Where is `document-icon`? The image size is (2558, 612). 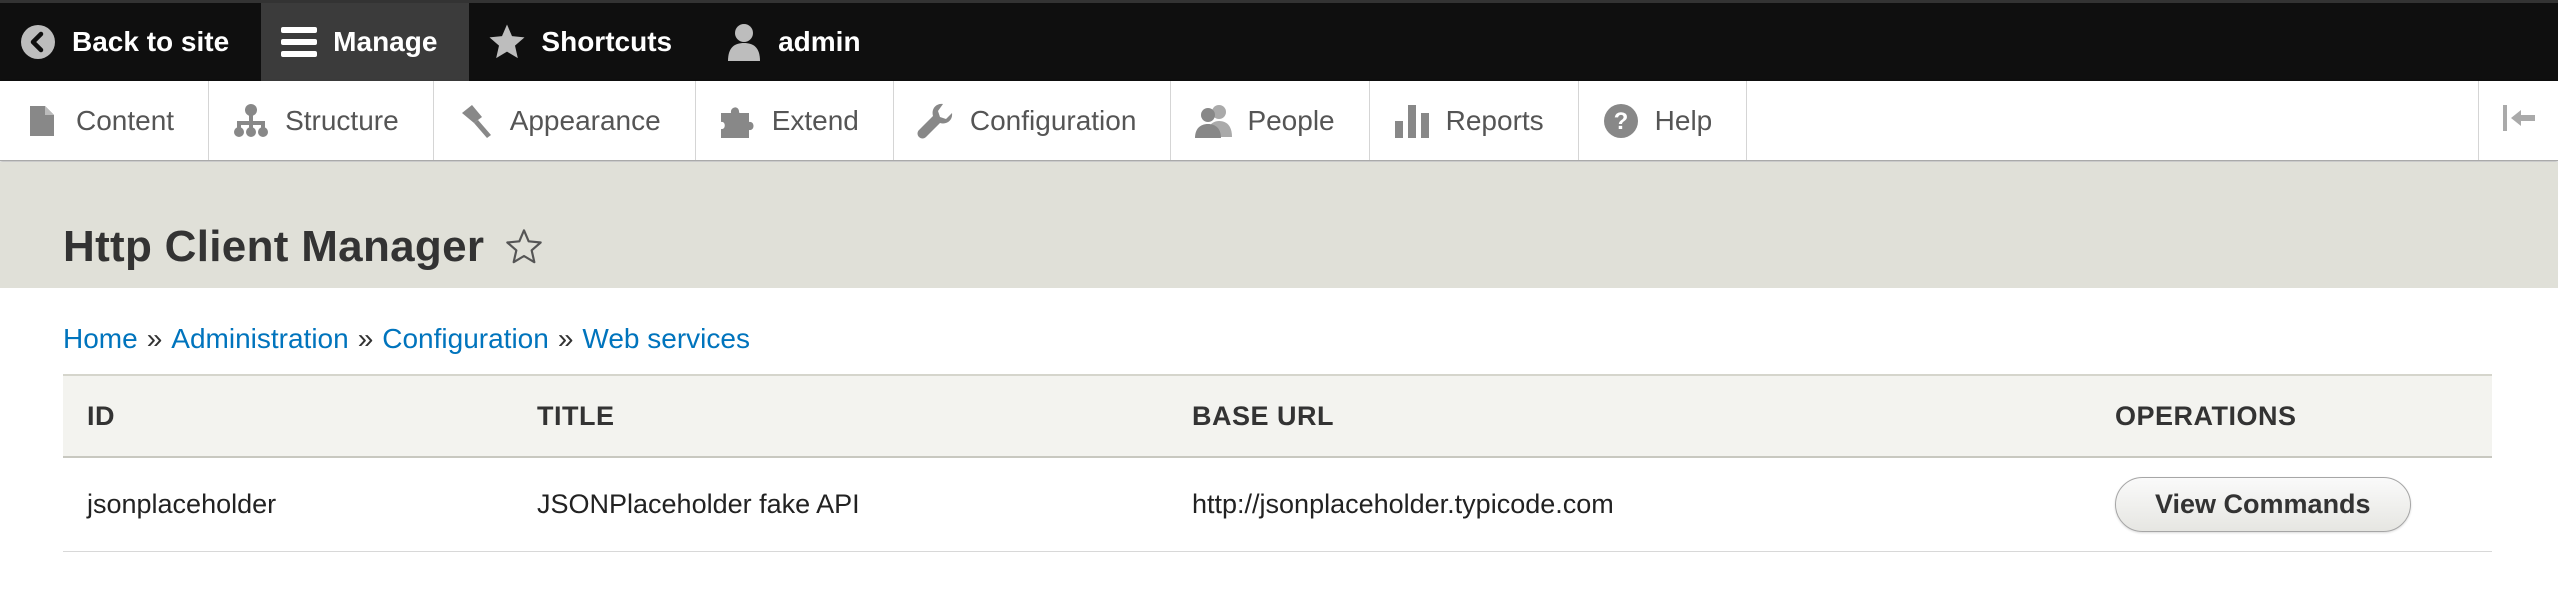
document-icon is located at coordinates (42, 121).